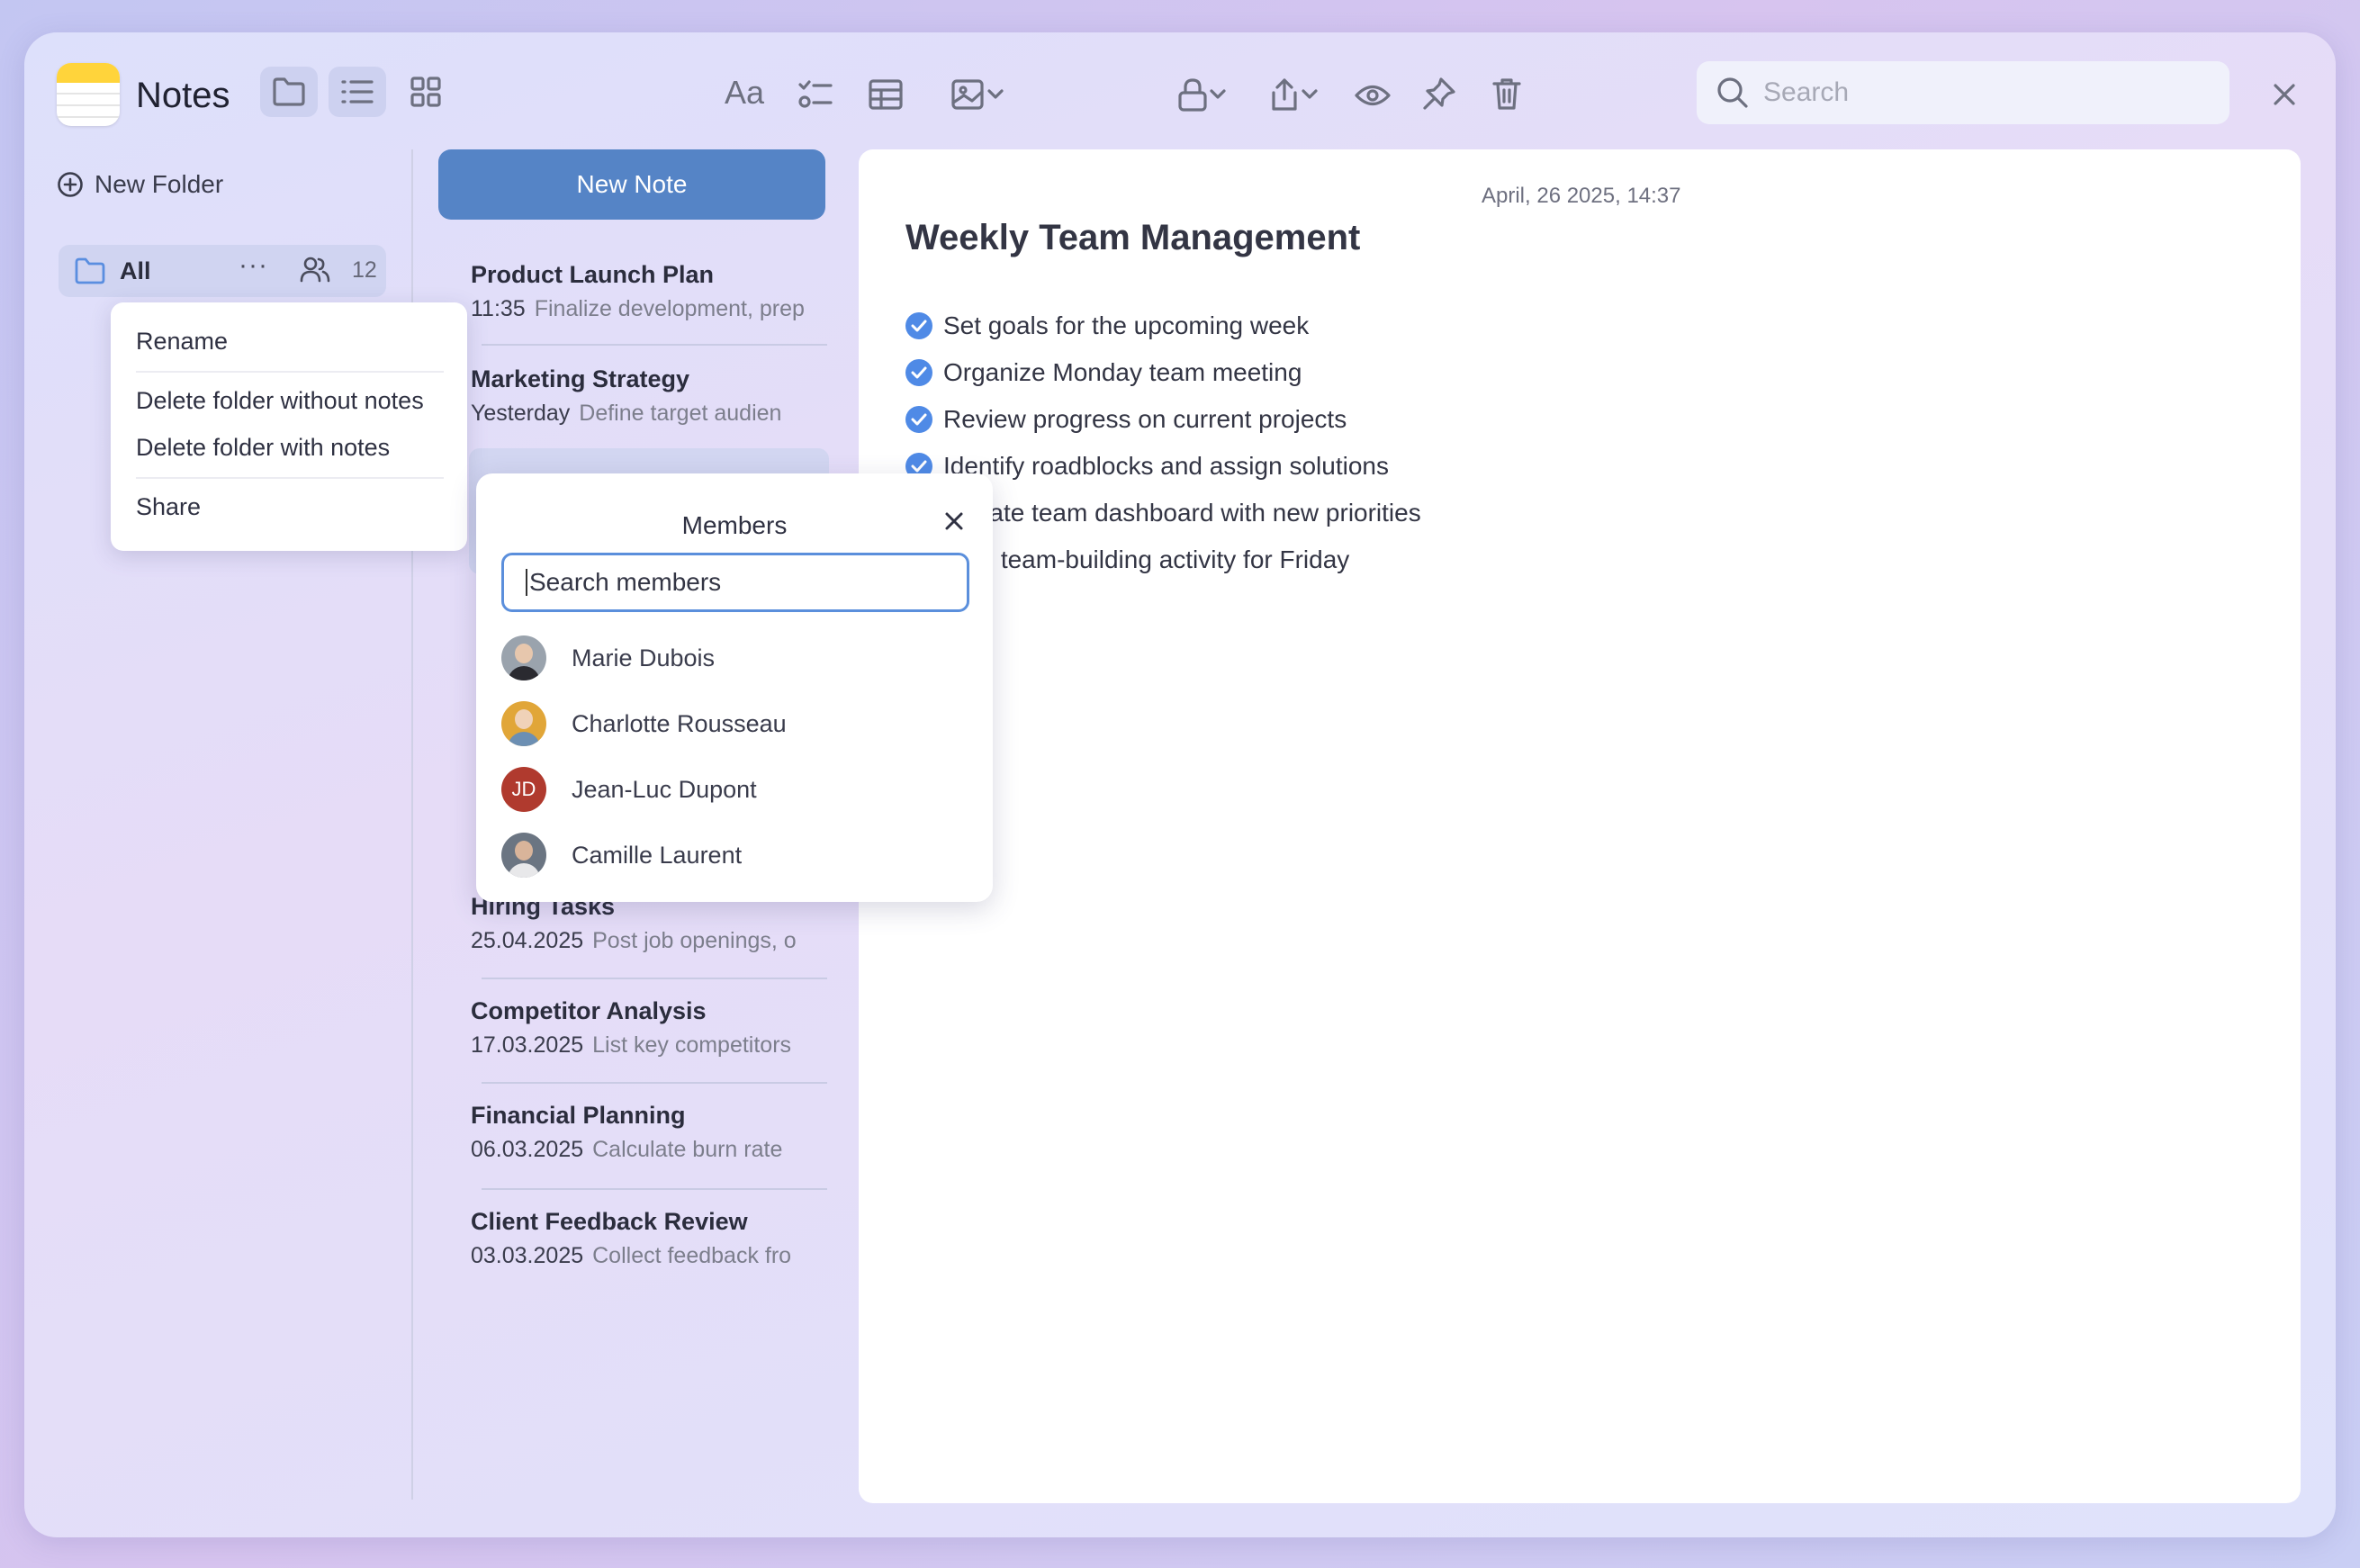  I want to click on menu-item-rename: Rename, so click(182, 342).